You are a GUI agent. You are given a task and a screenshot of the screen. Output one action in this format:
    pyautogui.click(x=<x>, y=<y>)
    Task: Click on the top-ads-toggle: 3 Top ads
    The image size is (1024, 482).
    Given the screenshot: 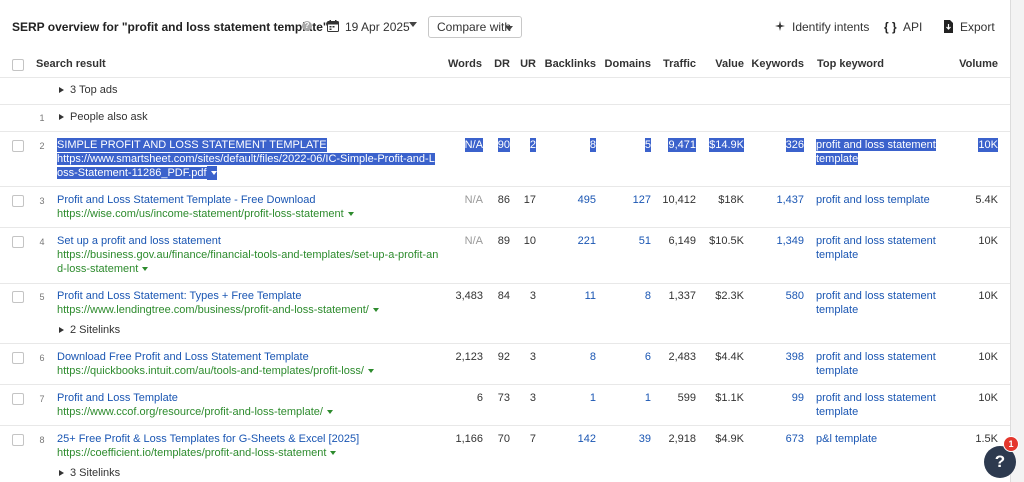 What is the action you would take?
    pyautogui.click(x=94, y=90)
    